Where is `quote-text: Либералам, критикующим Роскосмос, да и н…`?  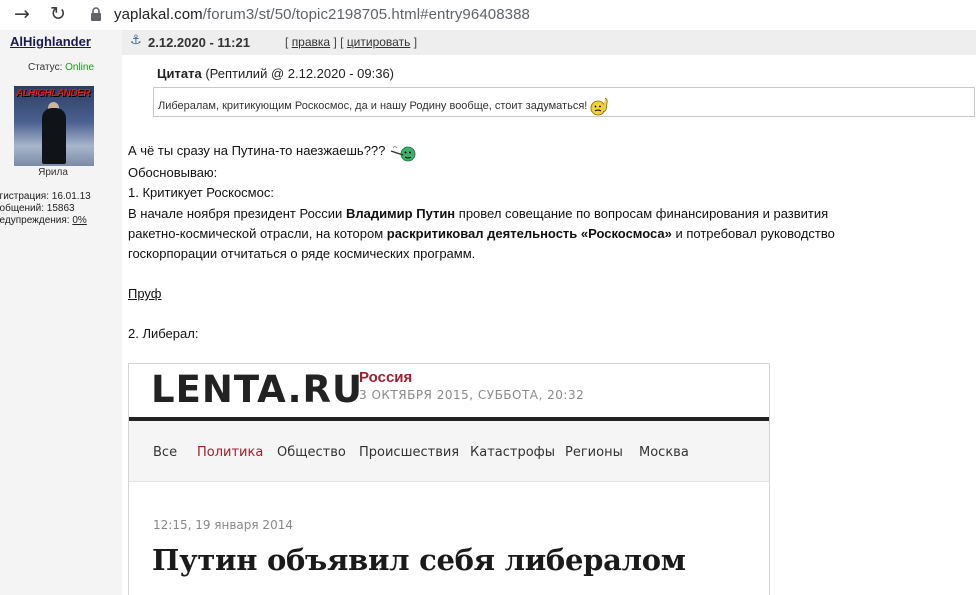
quote-text: Либералам, критикующим Роскосмос, да и н… is located at coordinates (373, 105).